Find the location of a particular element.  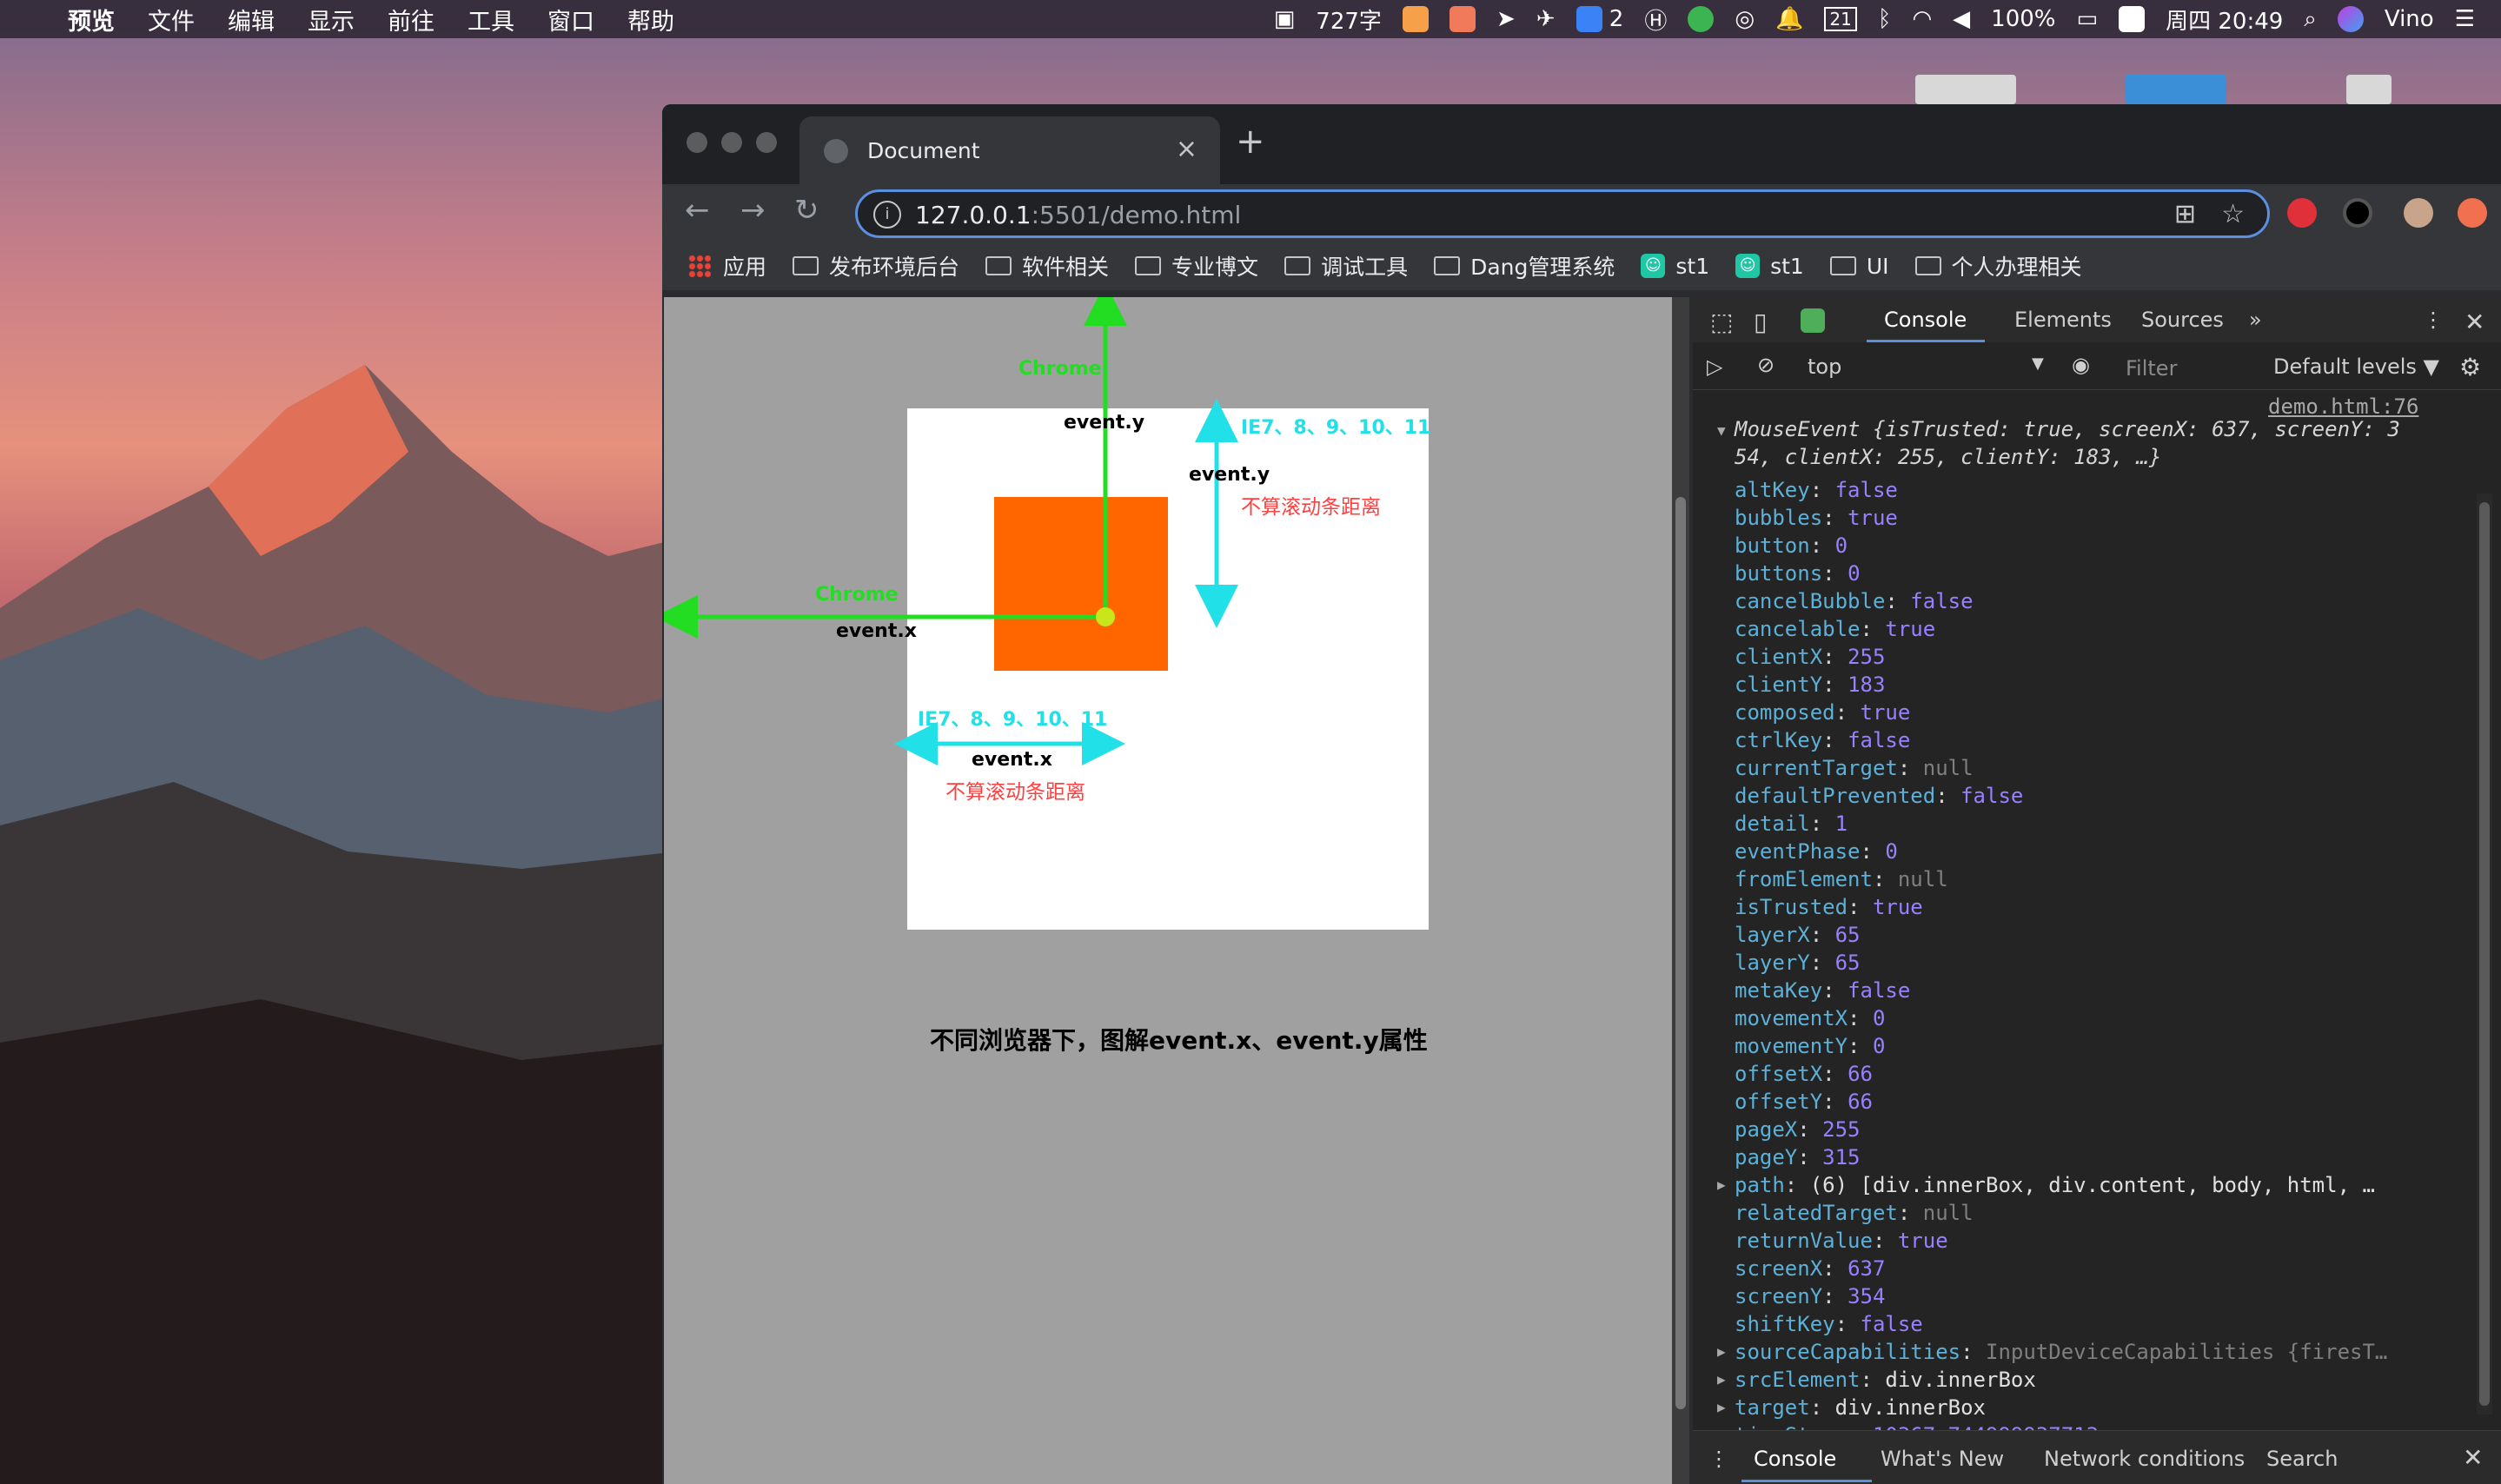

console-property-row: ▶ target: div.innerBox is located at coordinates (1851, 1407).